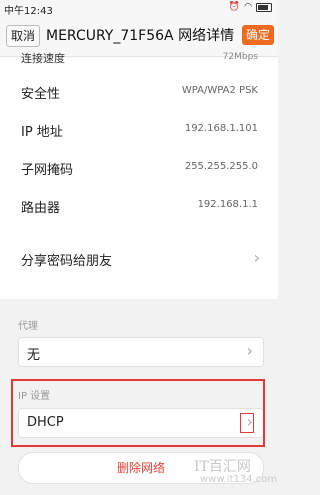 The height and width of the screenshot is (495, 320). What do you see at coordinates (42, 132) in the screenshot?
I see `row-label: IP 地址` at bounding box center [42, 132].